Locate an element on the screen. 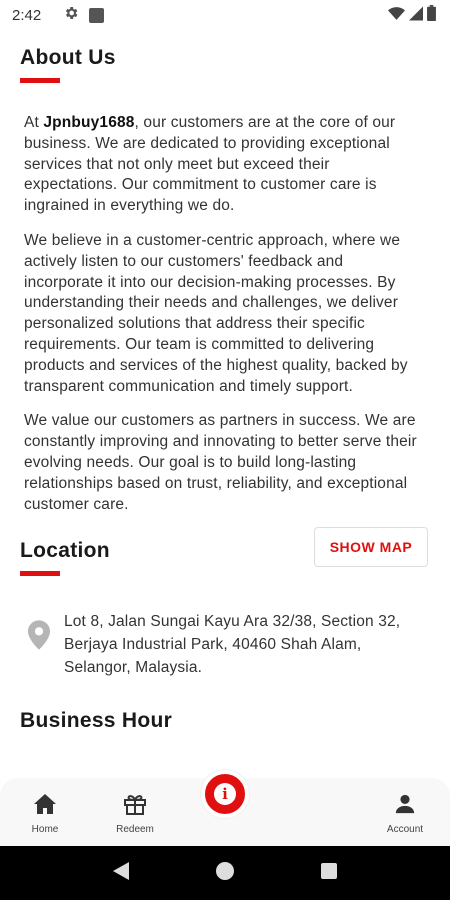 The width and height of the screenshot is (450, 900). status-time: 2:42 is located at coordinates (27, 15).